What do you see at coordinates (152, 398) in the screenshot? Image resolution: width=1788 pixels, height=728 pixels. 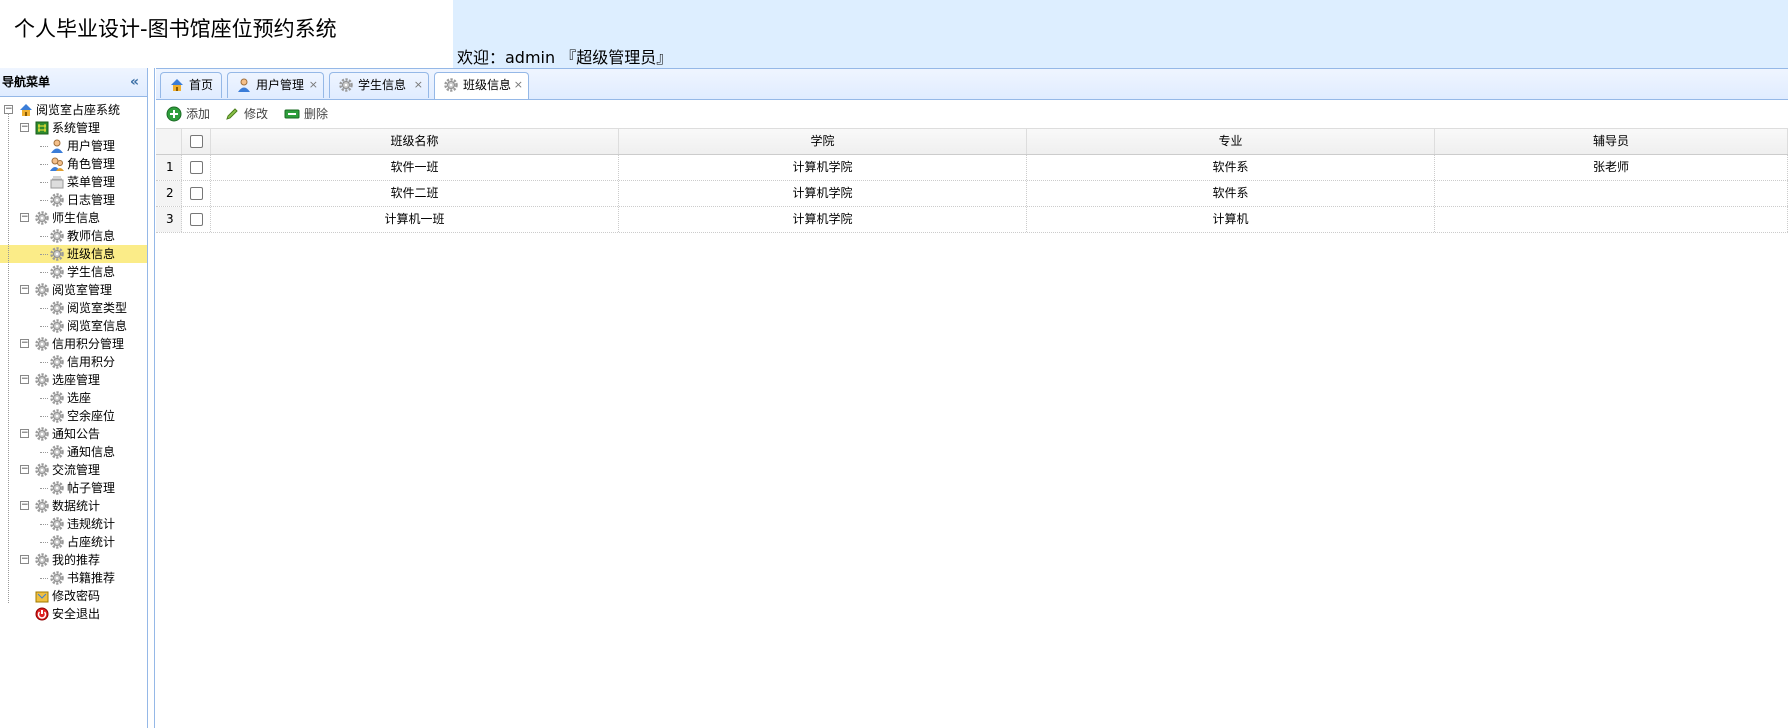 I see `splitter` at bounding box center [152, 398].